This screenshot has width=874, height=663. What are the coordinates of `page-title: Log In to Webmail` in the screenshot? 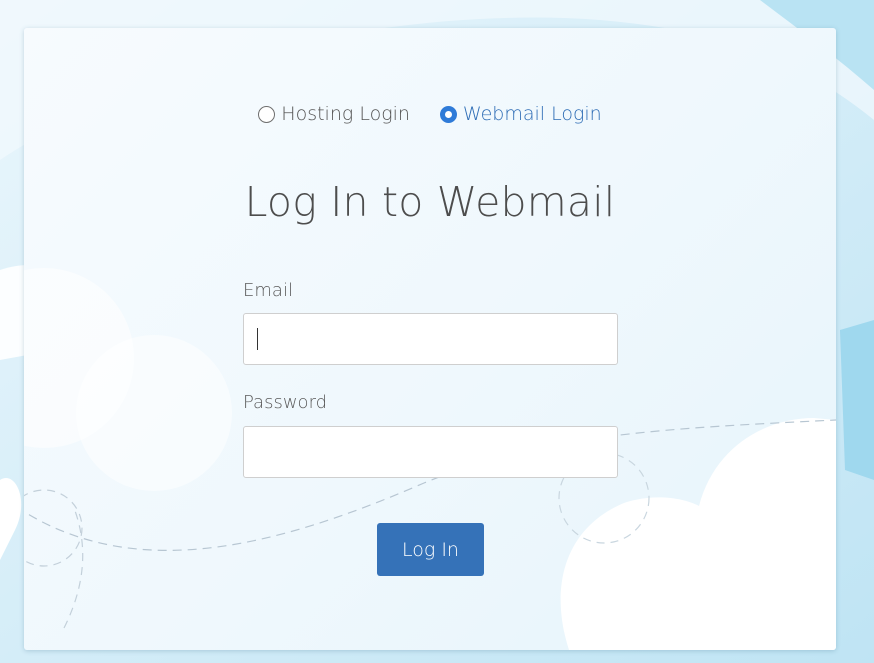 It's located at (430, 202).